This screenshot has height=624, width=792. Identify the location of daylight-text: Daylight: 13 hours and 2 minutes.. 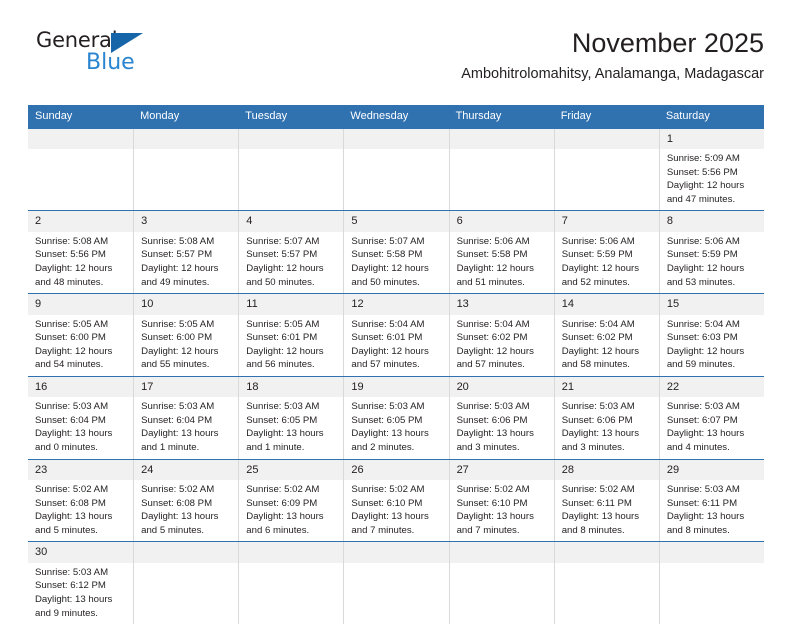
(390, 441).